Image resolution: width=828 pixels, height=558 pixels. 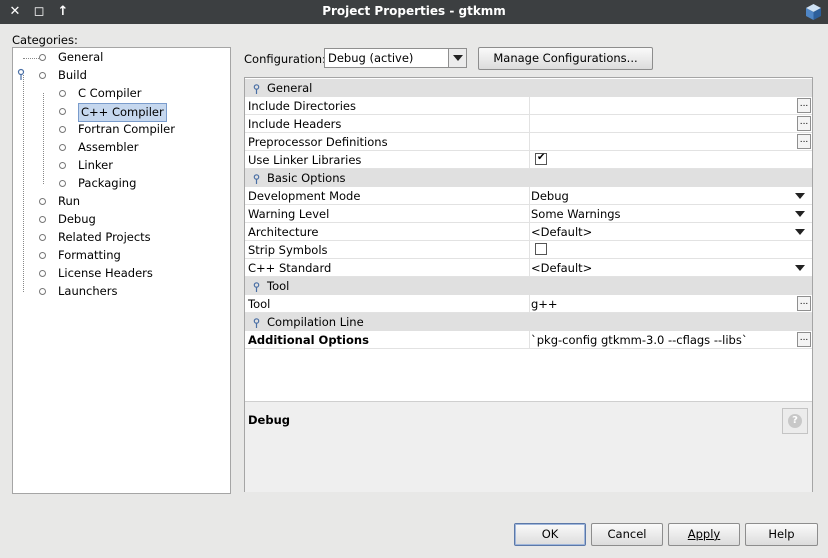 What do you see at coordinates (528, 178) in the screenshot?
I see `section-basic-options: Basic Options` at bounding box center [528, 178].